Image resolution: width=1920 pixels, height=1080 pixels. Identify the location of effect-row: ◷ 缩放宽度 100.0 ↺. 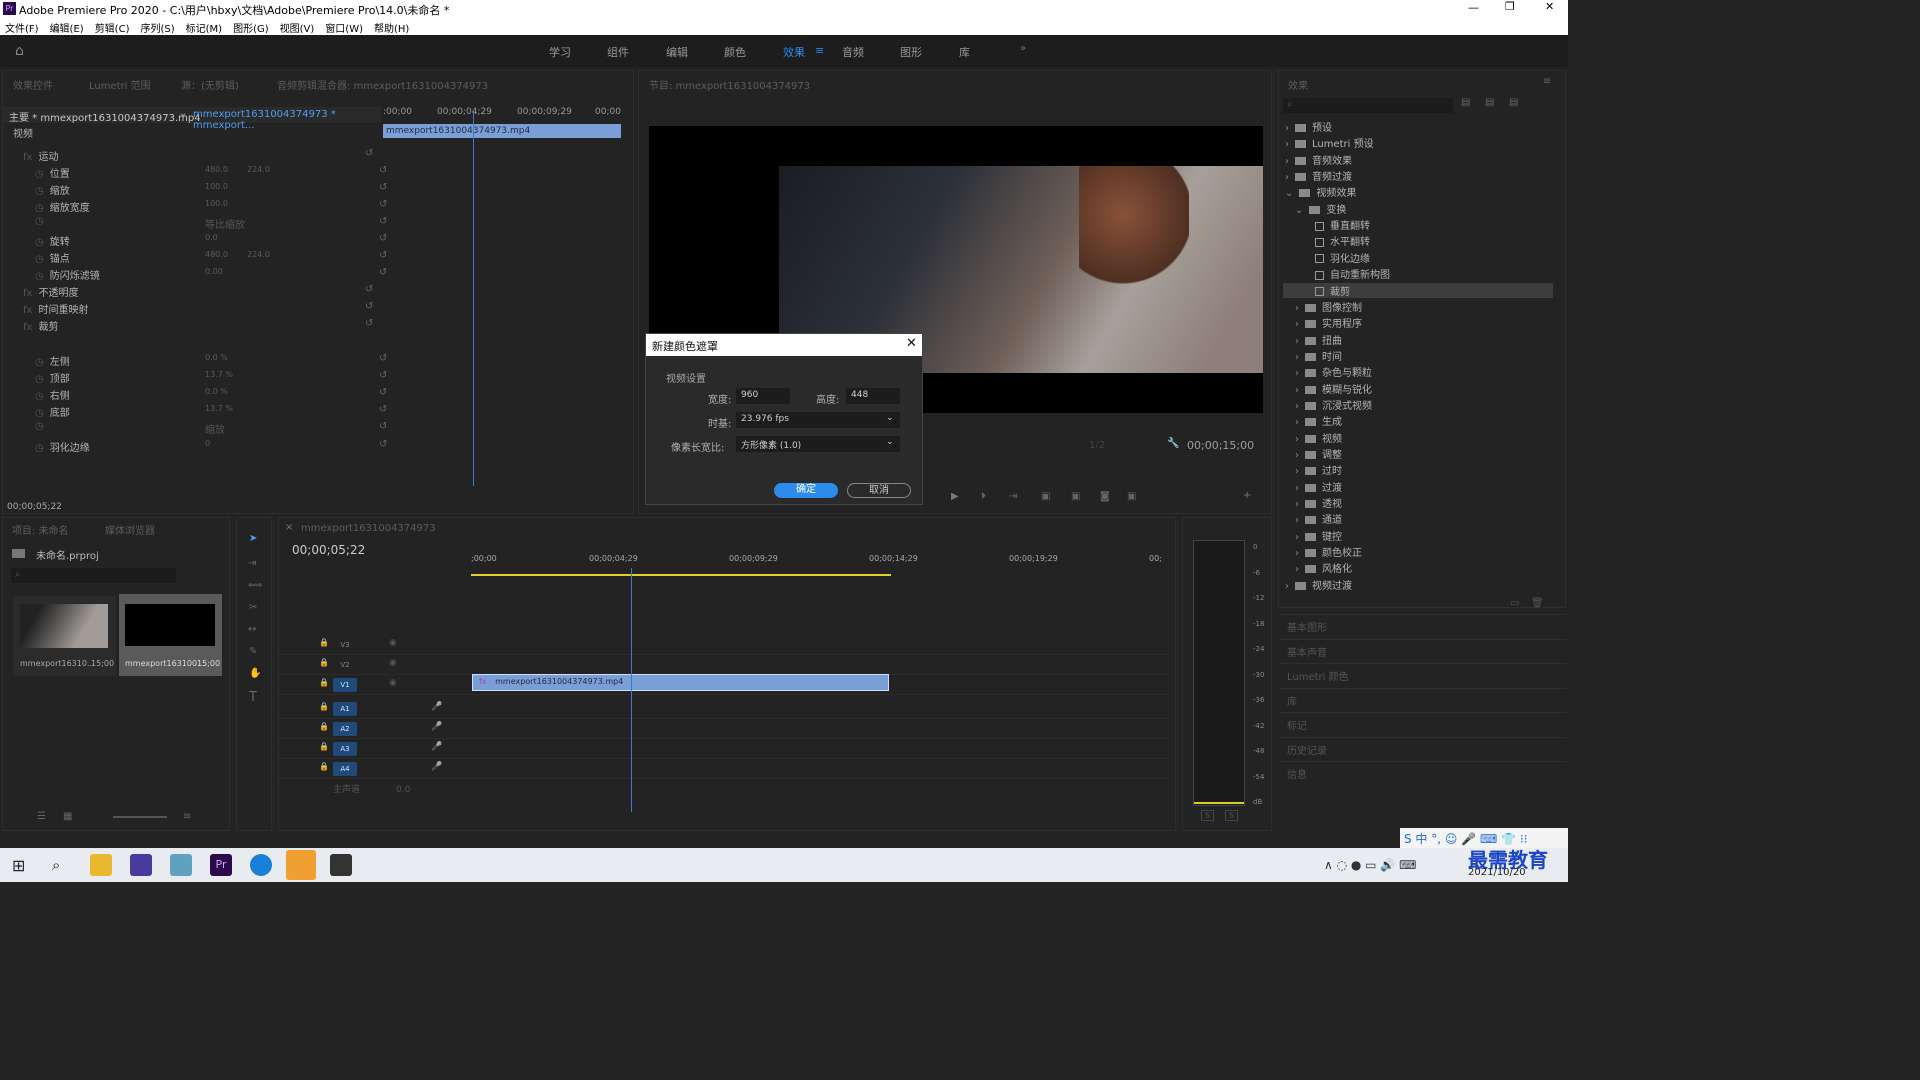
(207, 207).